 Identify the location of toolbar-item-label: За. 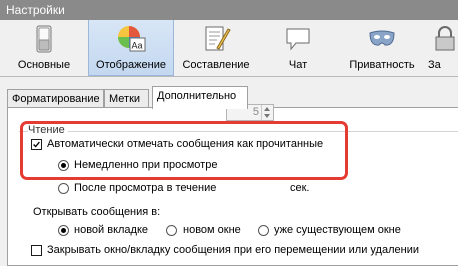
(434, 65).